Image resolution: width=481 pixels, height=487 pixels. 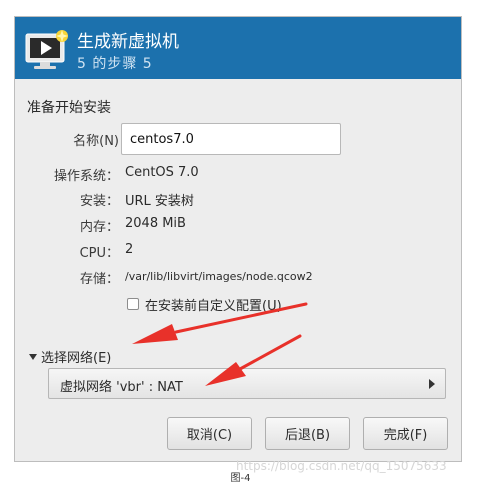 I want to click on name-label: 名称(N), so click(x=96, y=141).